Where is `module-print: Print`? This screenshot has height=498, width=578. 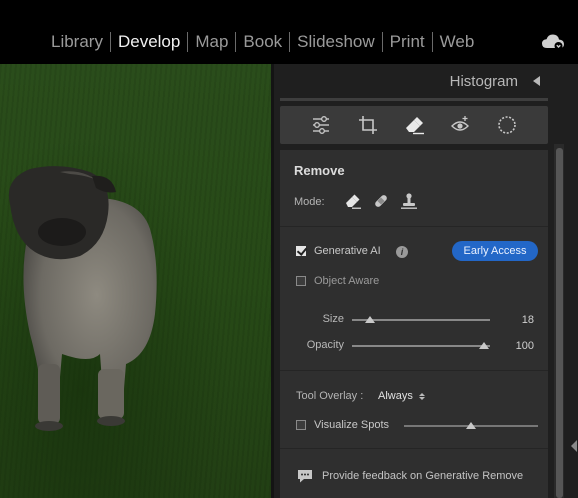
module-print: Print is located at coordinates (407, 42).